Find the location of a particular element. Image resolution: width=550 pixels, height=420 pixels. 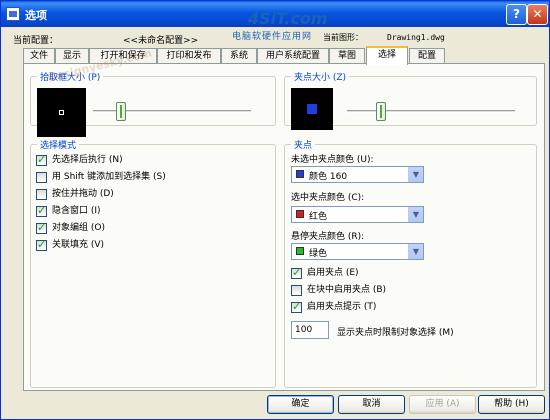

tab-user-preferences: 用户系统配置 is located at coordinates (293, 56).